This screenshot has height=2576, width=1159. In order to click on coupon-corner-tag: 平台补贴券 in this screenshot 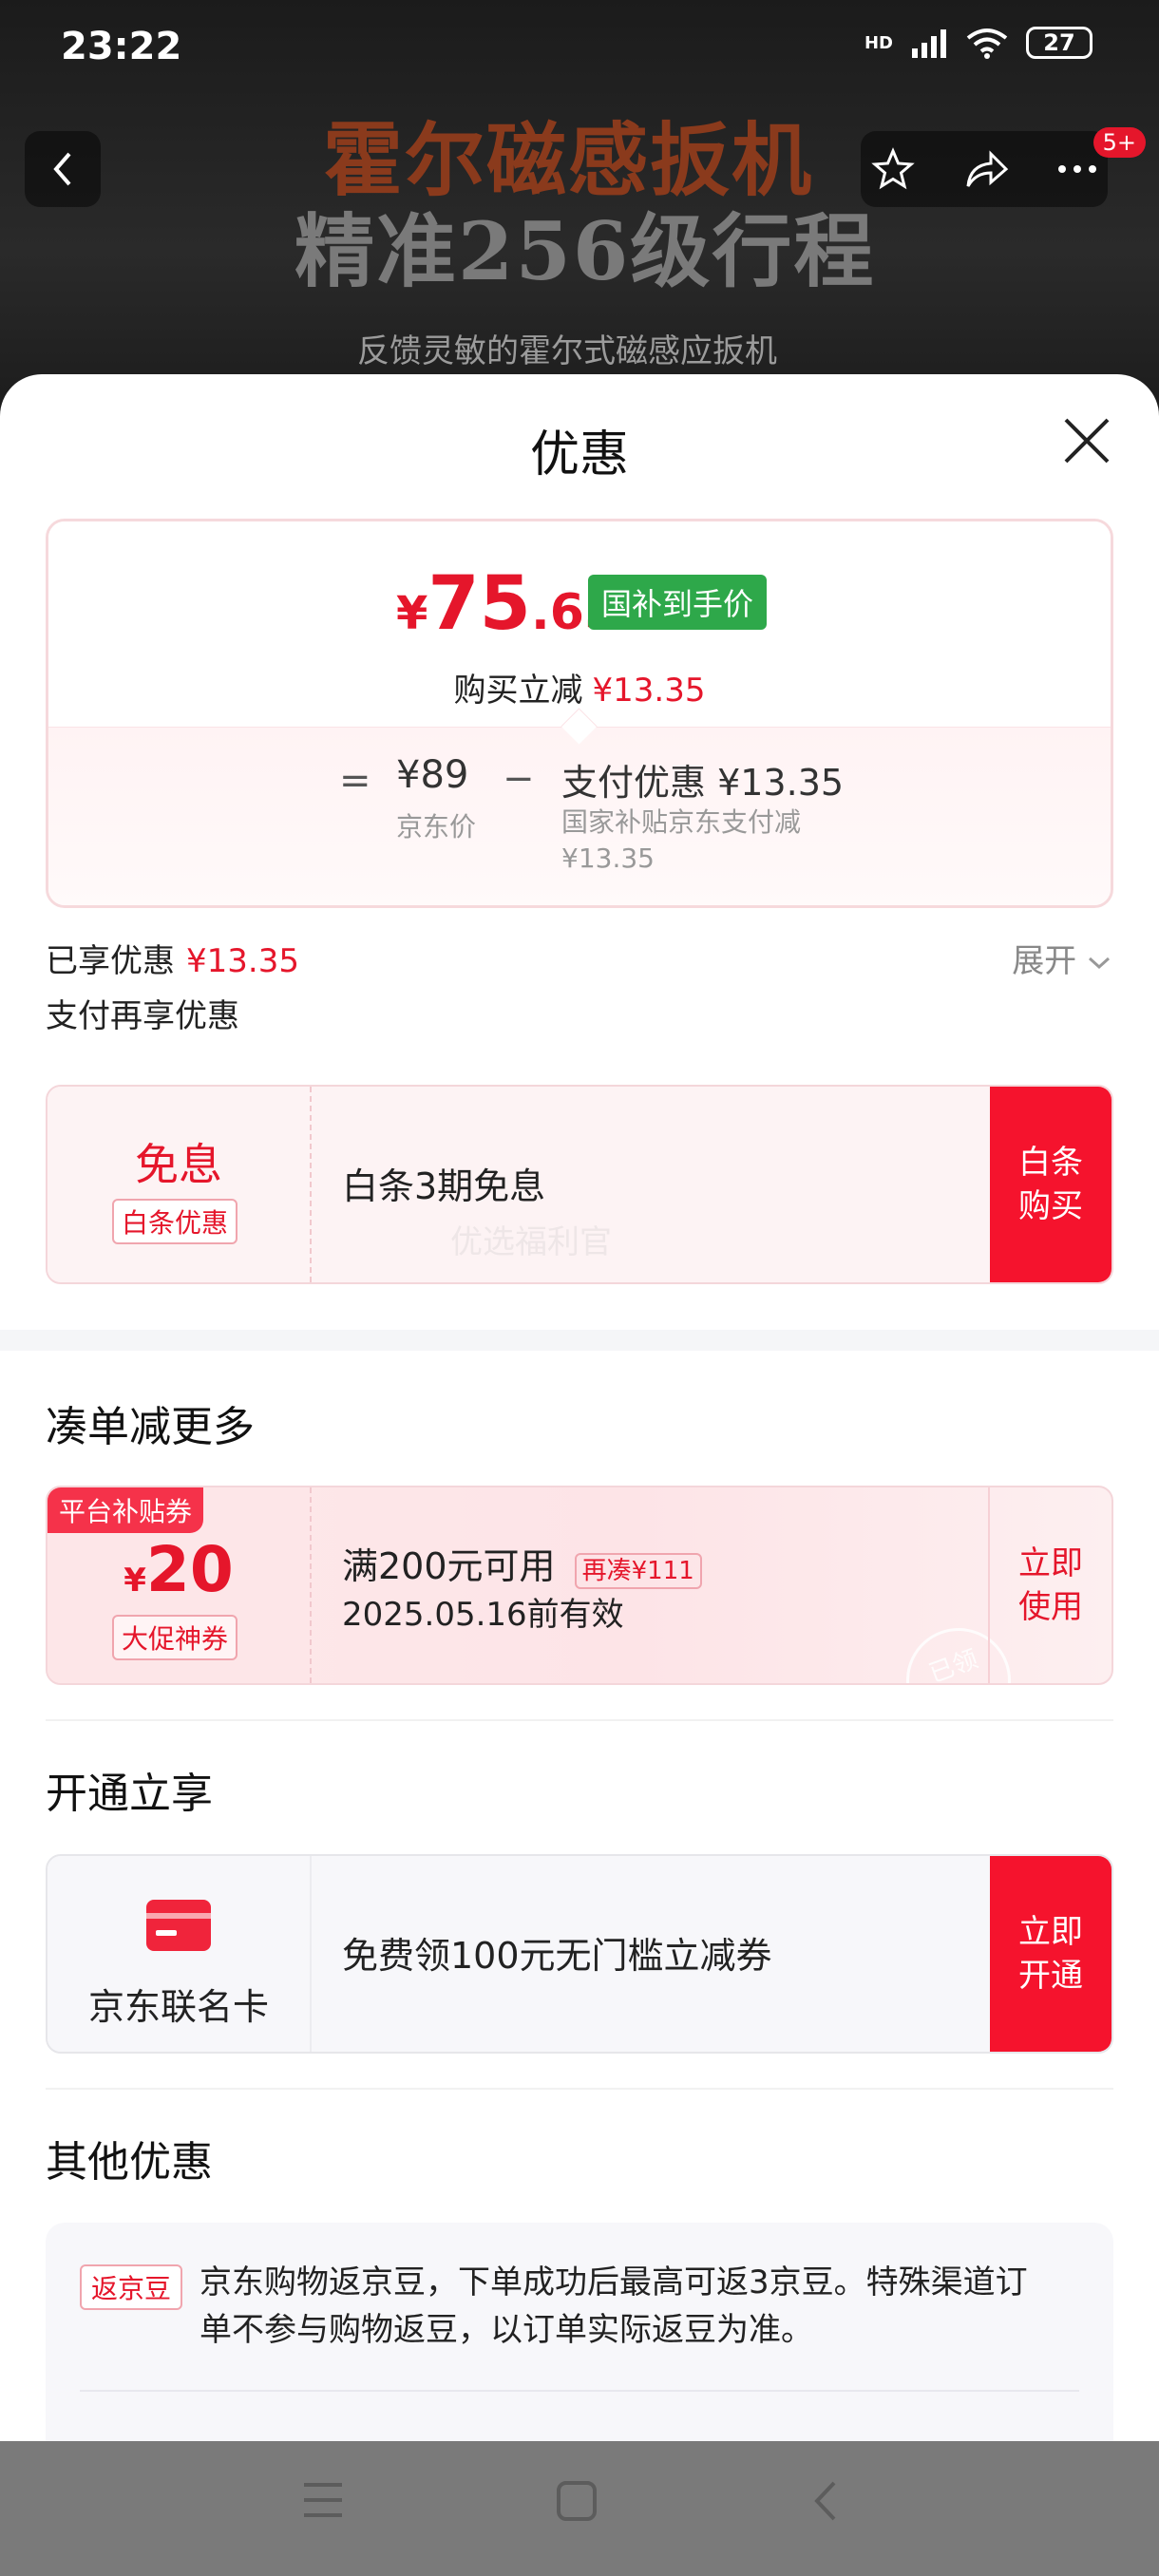, I will do `click(126, 1510)`.